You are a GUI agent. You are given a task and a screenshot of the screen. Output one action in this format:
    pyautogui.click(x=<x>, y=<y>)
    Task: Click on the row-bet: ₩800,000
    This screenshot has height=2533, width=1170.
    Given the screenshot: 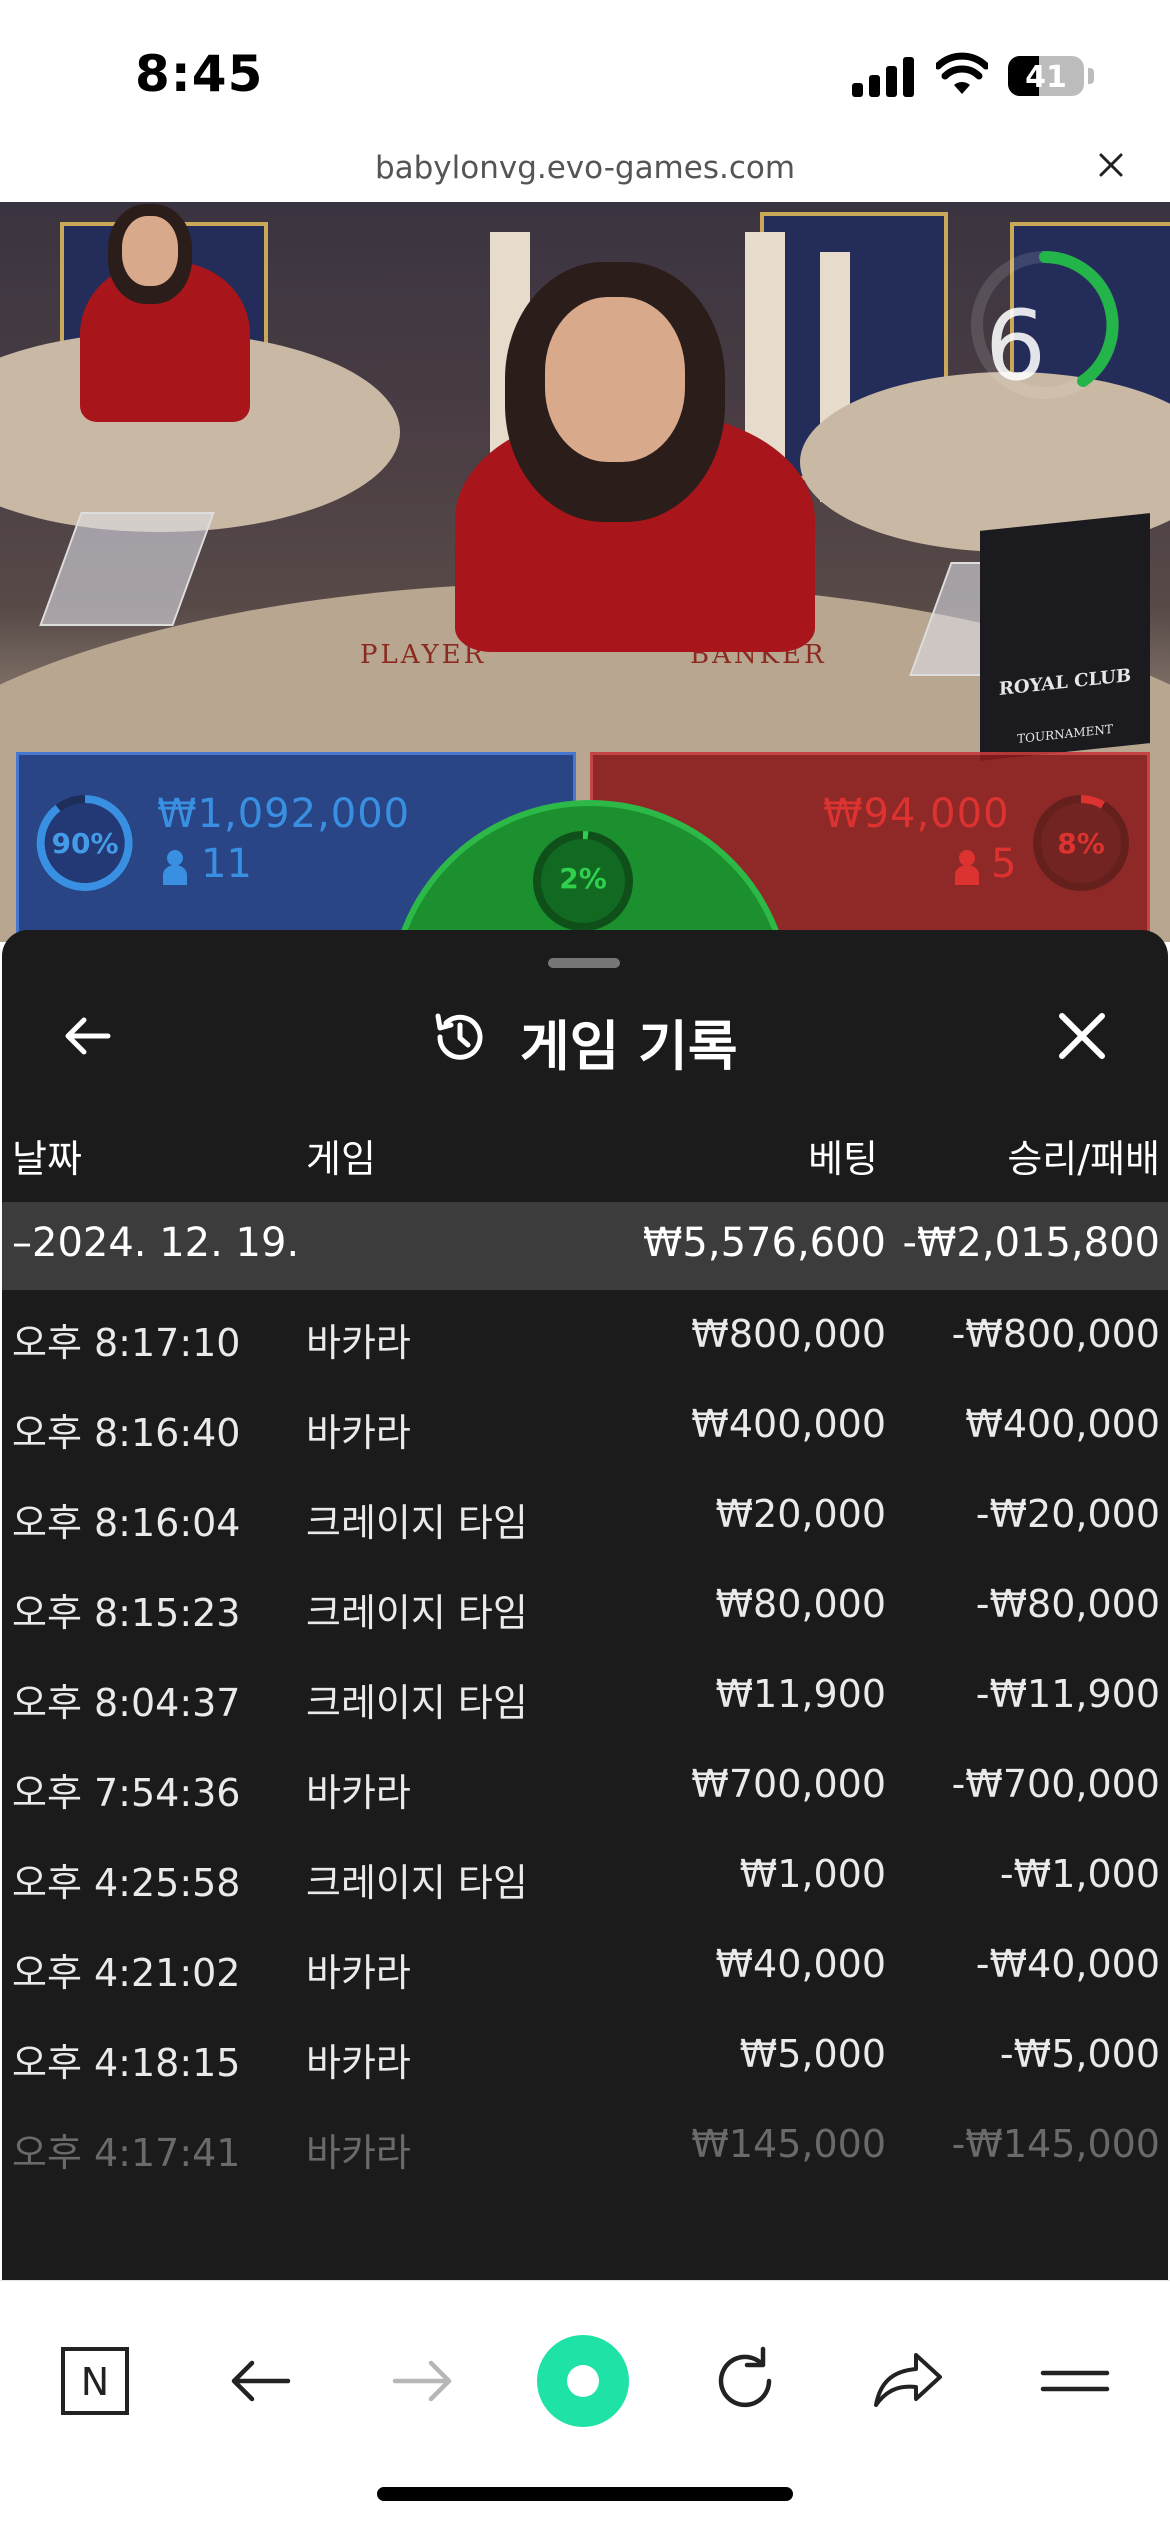 What is the action you would take?
    pyautogui.click(x=788, y=1334)
    